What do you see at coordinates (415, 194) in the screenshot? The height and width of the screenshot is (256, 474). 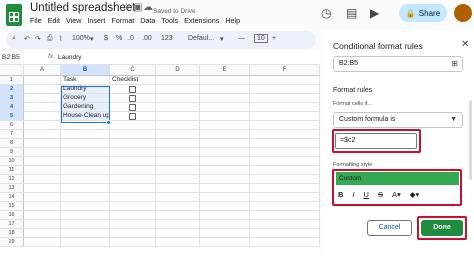 I see `fill-color-icon: ◆▾` at bounding box center [415, 194].